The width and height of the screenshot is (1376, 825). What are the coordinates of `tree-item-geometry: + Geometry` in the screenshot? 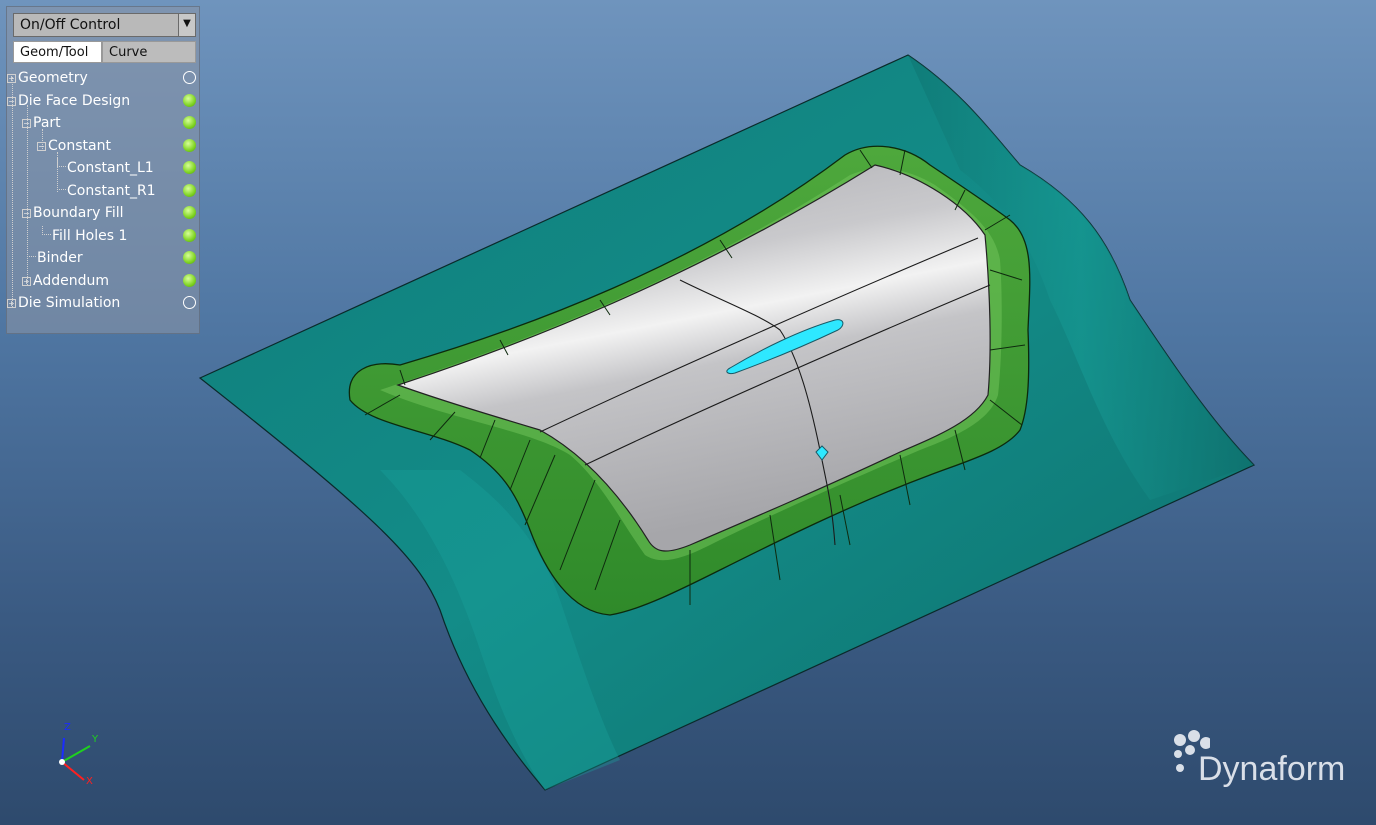 It's located at (47, 78).